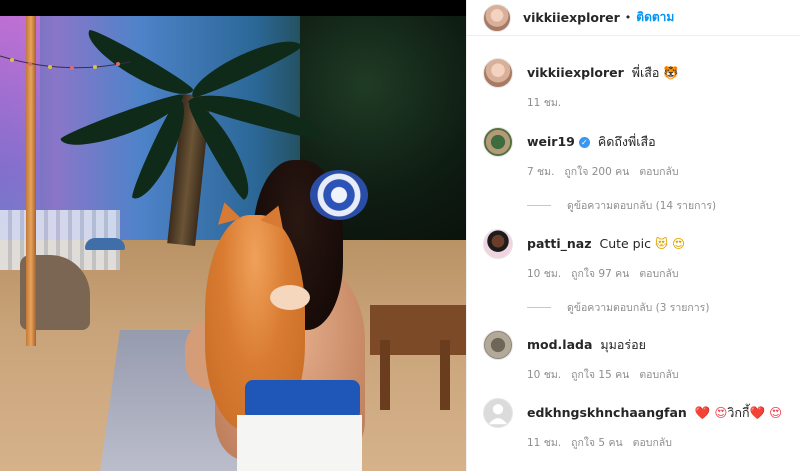 This screenshot has width=800, height=471. What do you see at coordinates (625, 243) in the screenshot?
I see `comment-text: Cute pic` at bounding box center [625, 243].